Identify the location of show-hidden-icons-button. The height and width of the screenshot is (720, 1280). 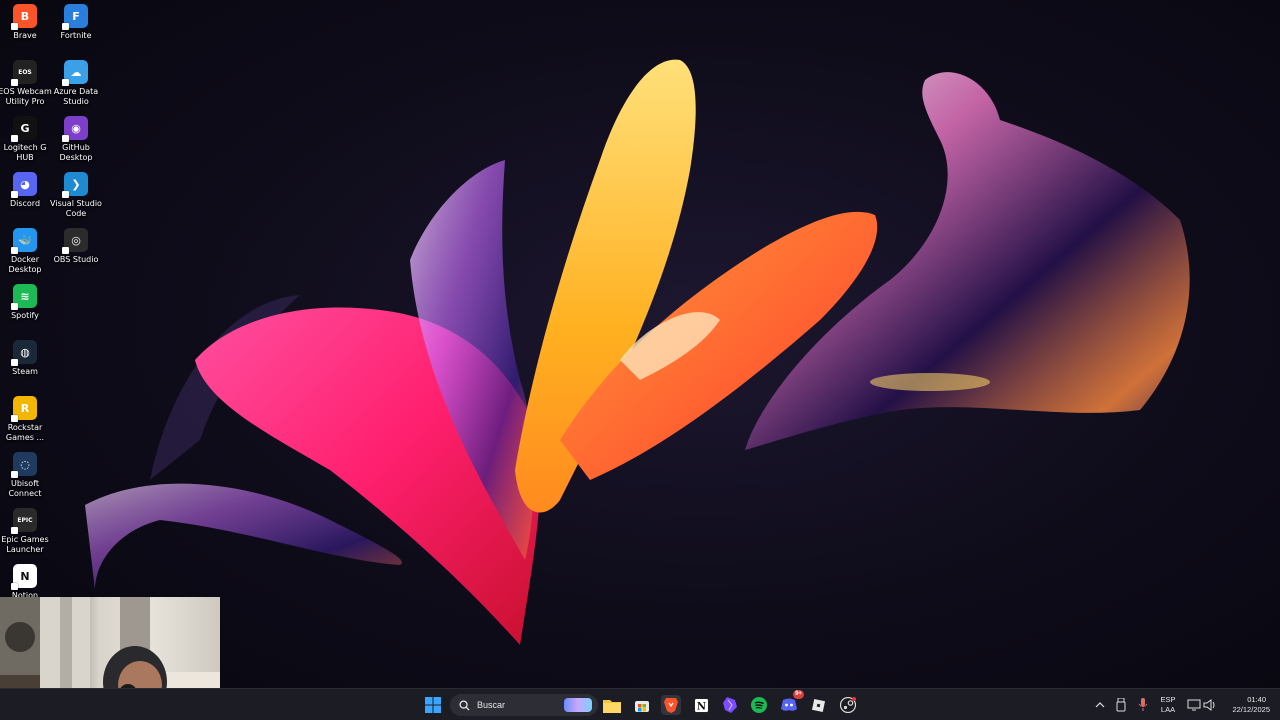
(1100, 705).